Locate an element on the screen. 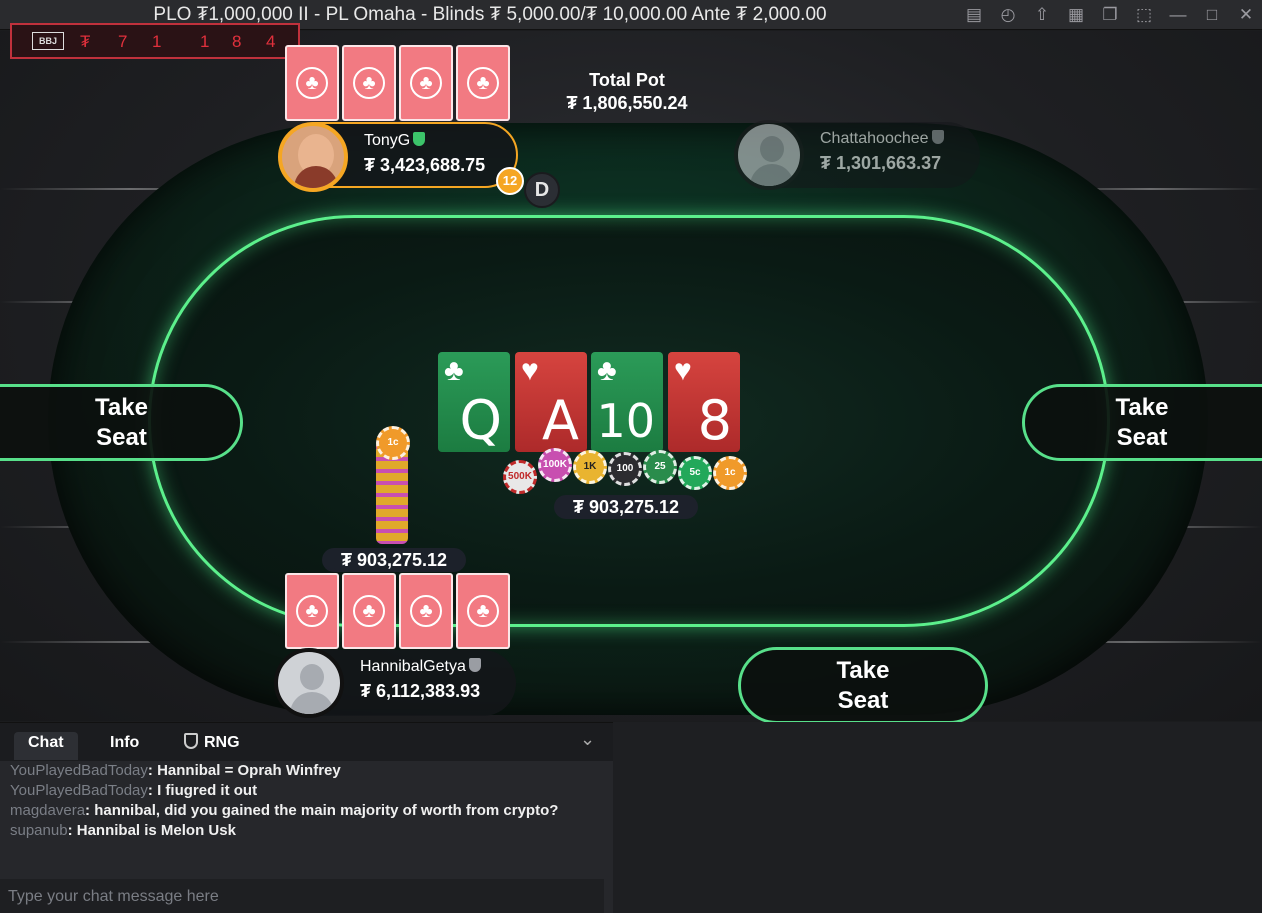 This screenshot has width=1262, height=913. hand-history-strip: BBJ ₮ 7 1 1 8 4 is located at coordinates (155, 41).